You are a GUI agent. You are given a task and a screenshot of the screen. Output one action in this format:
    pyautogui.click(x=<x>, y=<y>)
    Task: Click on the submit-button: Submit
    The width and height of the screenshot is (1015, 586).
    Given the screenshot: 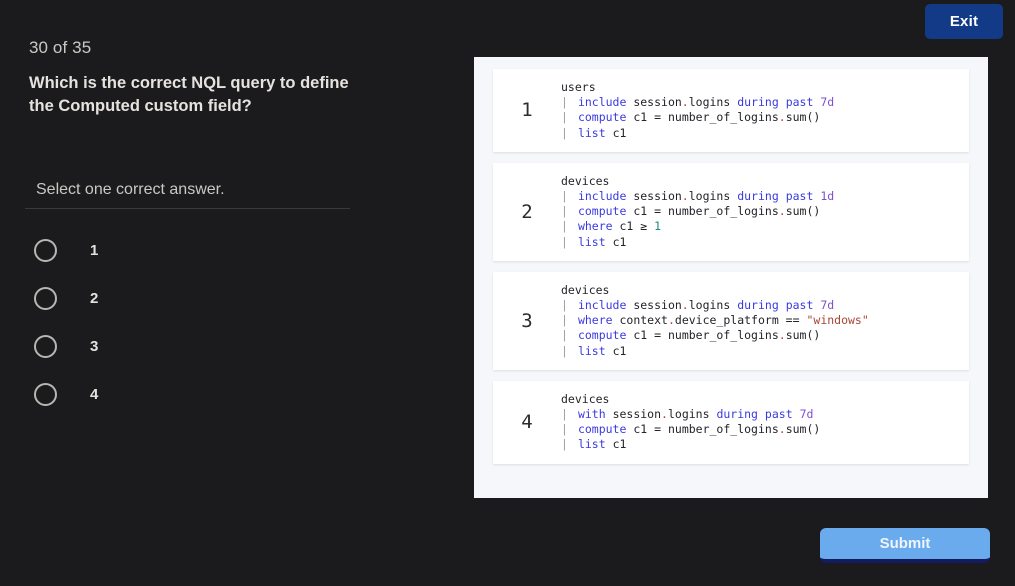 What is the action you would take?
    pyautogui.click(x=905, y=545)
    